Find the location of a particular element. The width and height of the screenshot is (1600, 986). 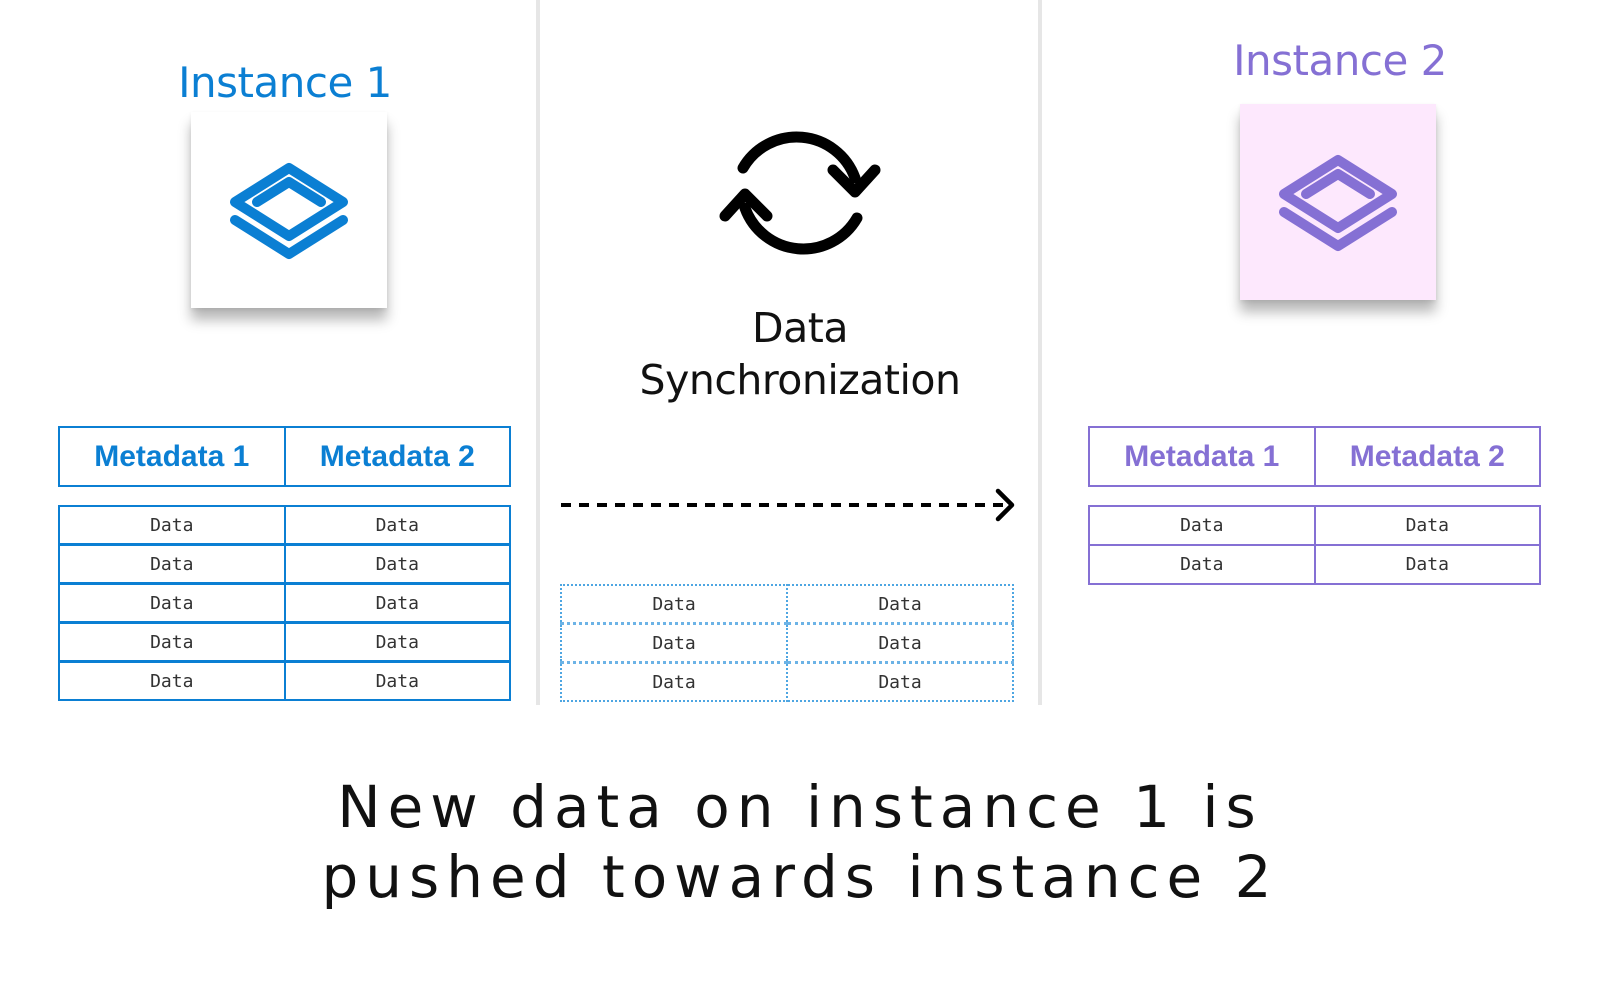

right-column-divider is located at coordinates (1040, 352).